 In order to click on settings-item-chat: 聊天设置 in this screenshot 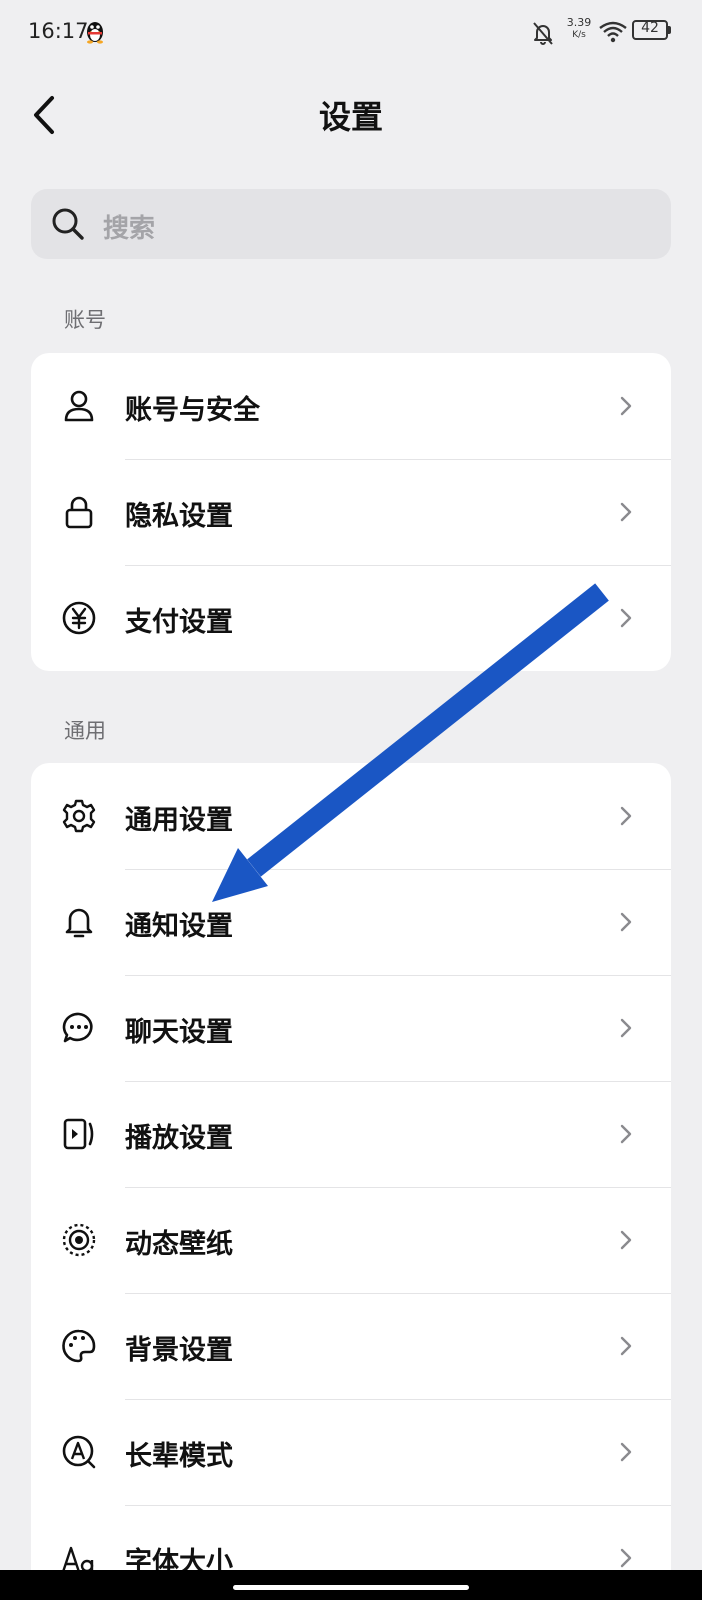, I will do `click(351, 1028)`.